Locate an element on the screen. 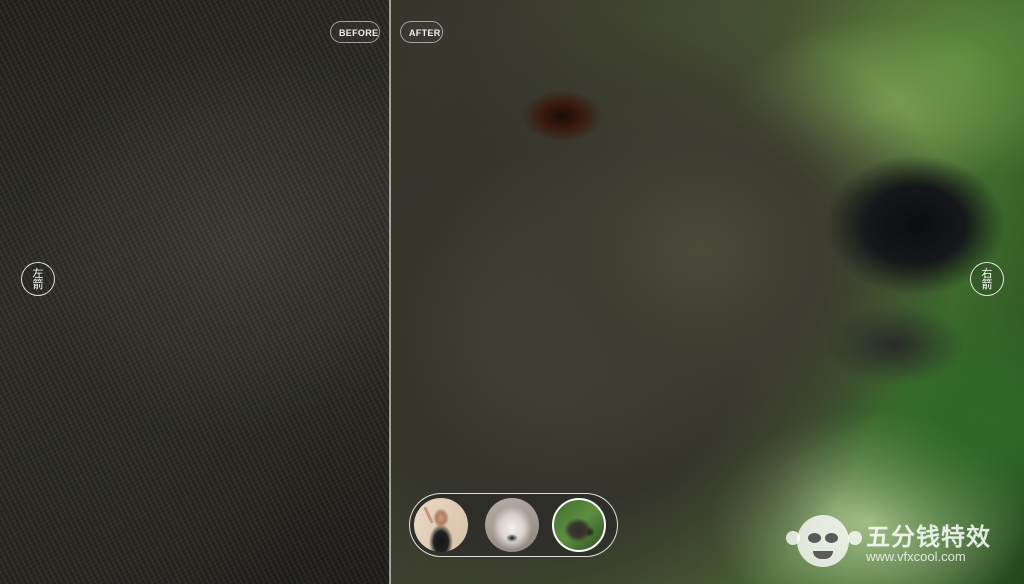 Image resolution: width=1024 pixels, height=584 pixels. next-arrow-button: 右箭 is located at coordinates (987, 279).